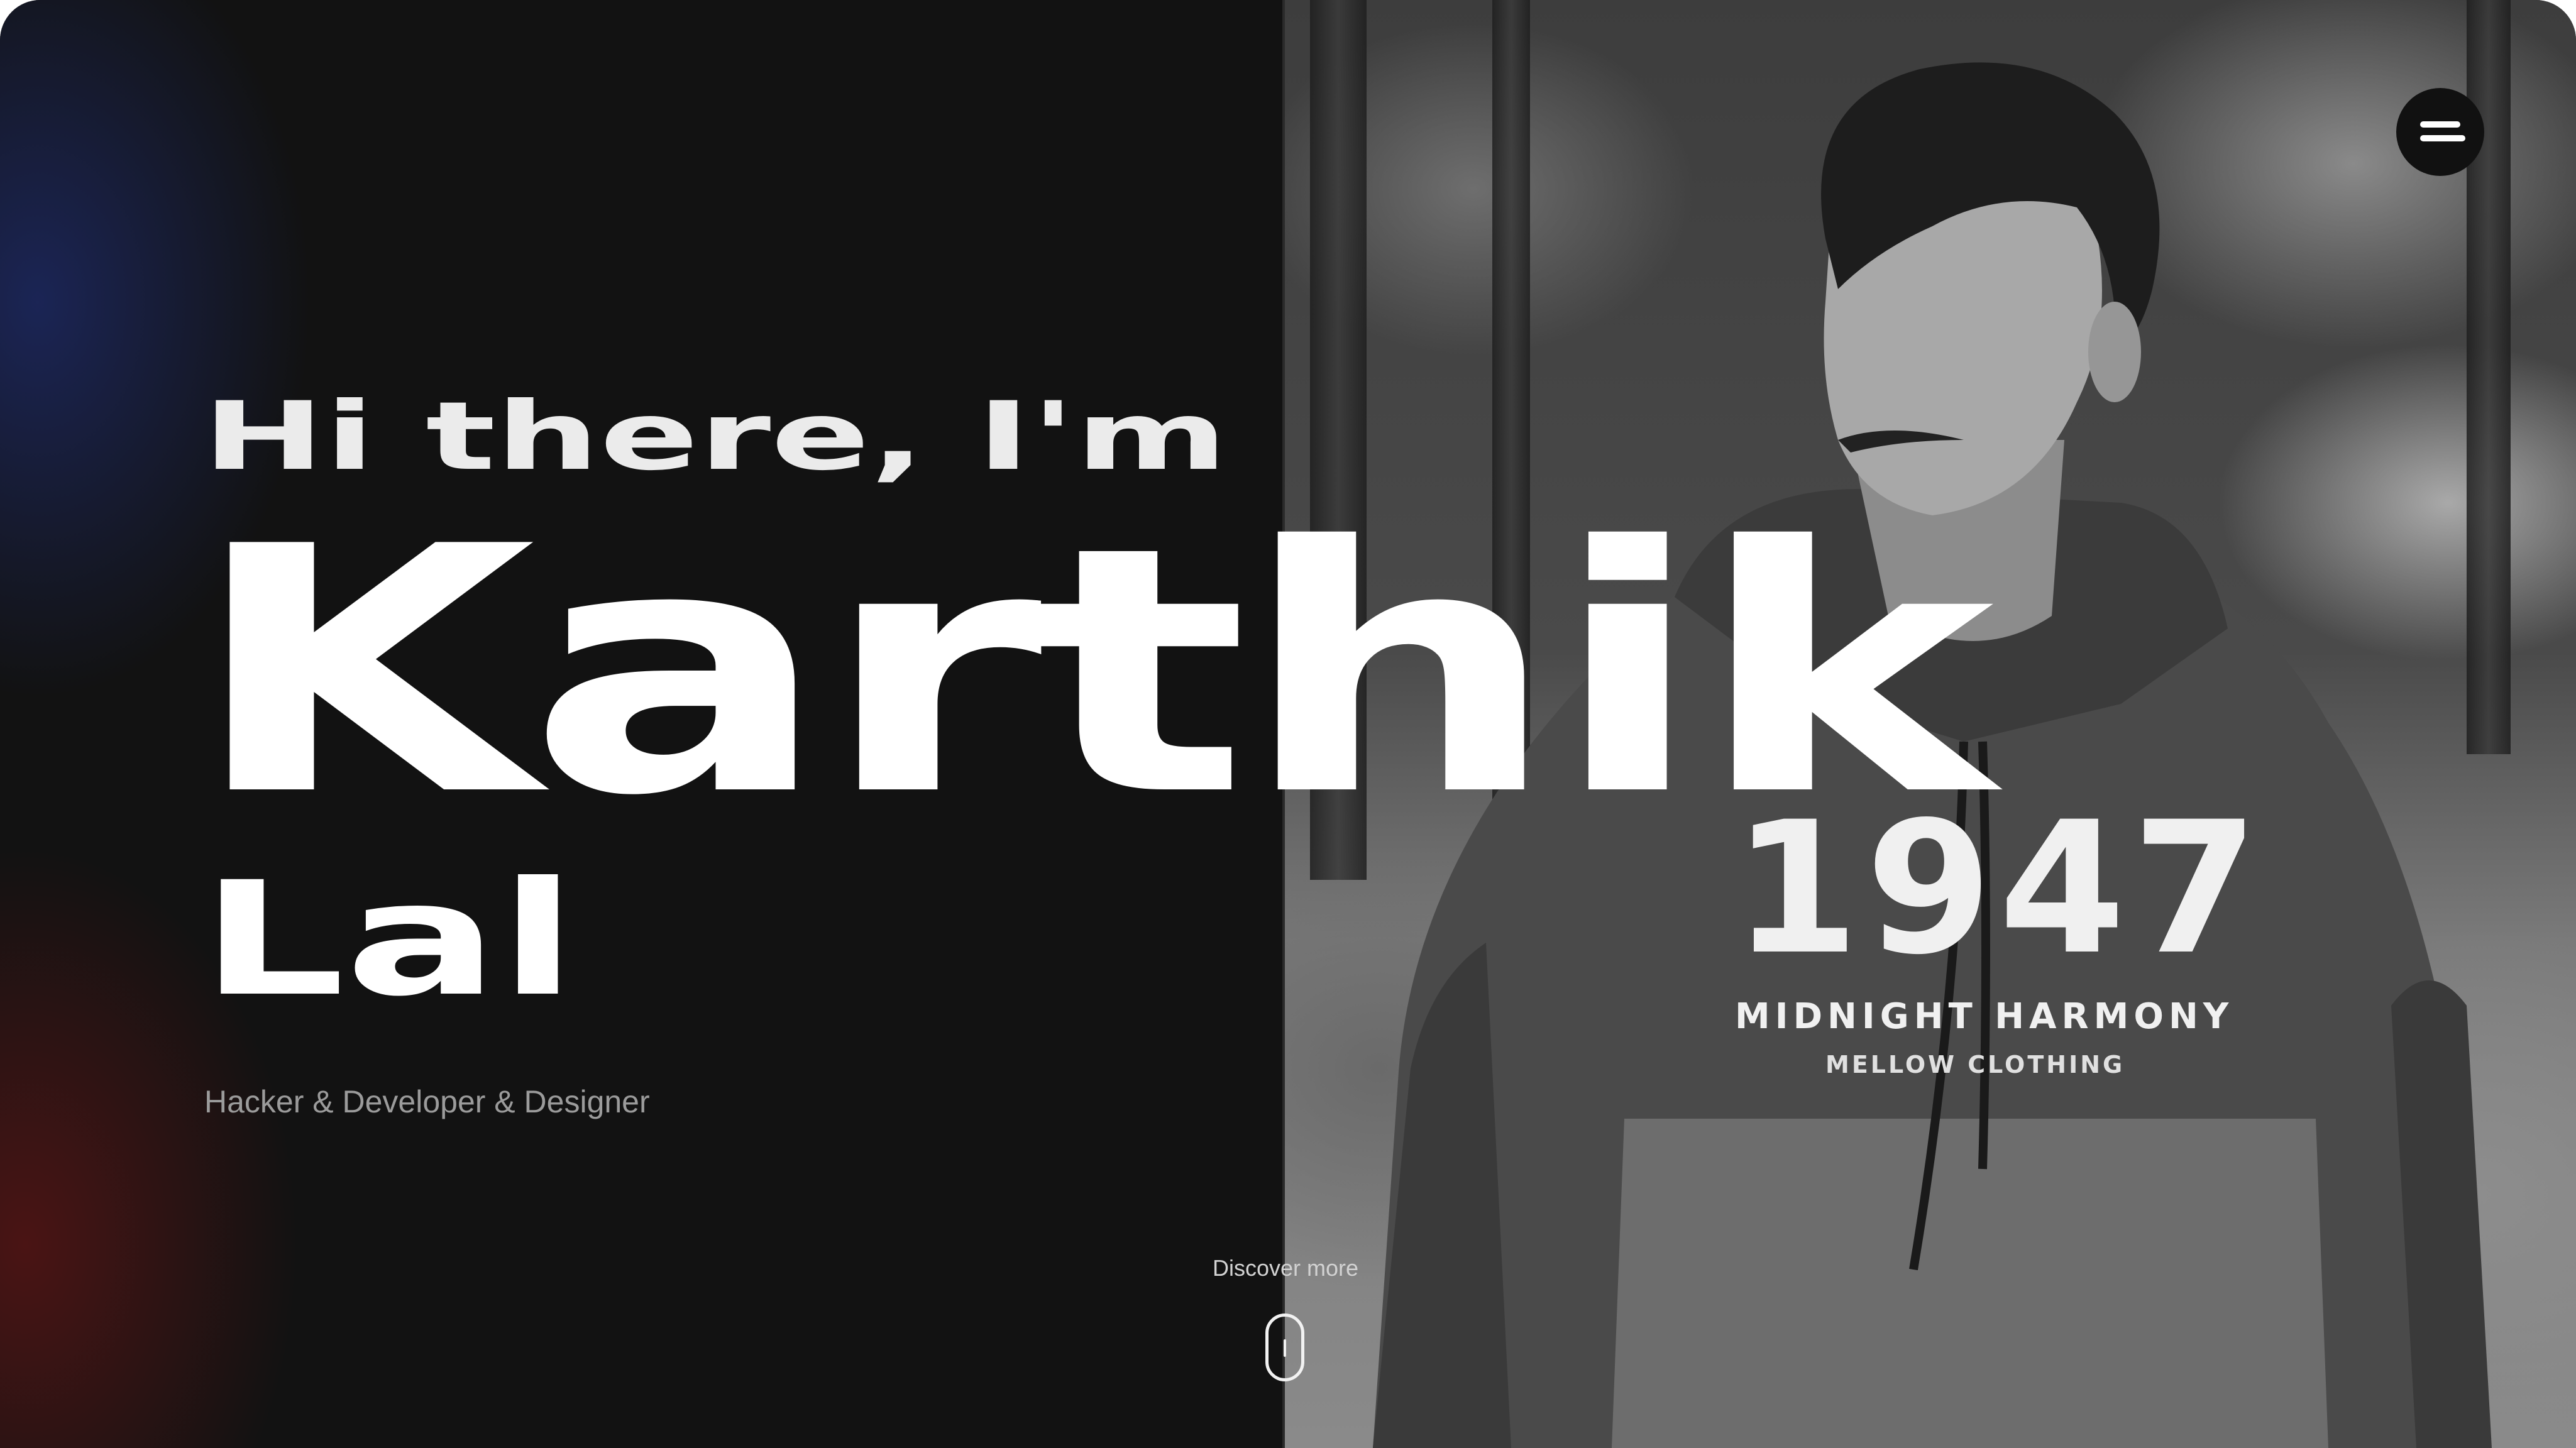 The width and height of the screenshot is (2576, 1448). I want to click on discover-more-link: Discover more, so click(1285, 1268).